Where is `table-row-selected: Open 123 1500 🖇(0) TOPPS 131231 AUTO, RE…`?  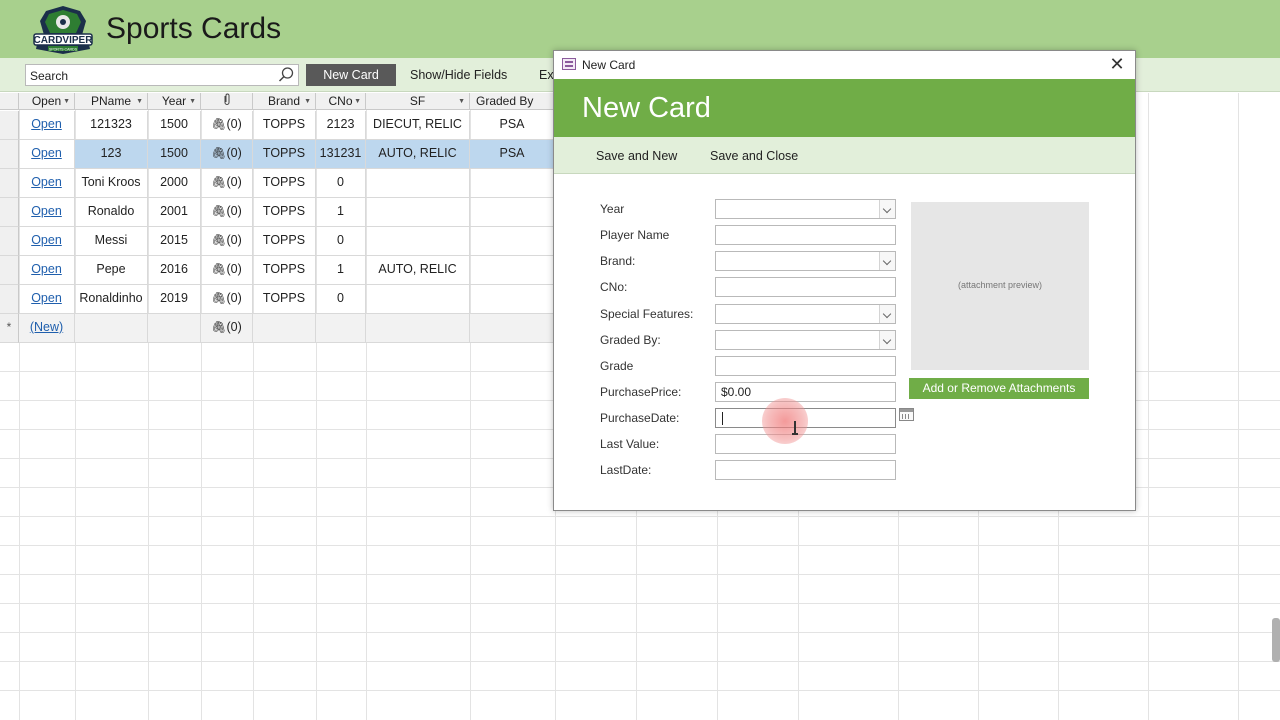 table-row-selected: Open 123 1500 🖇(0) TOPPS 131231 AUTO, RE… is located at coordinates (277, 154).